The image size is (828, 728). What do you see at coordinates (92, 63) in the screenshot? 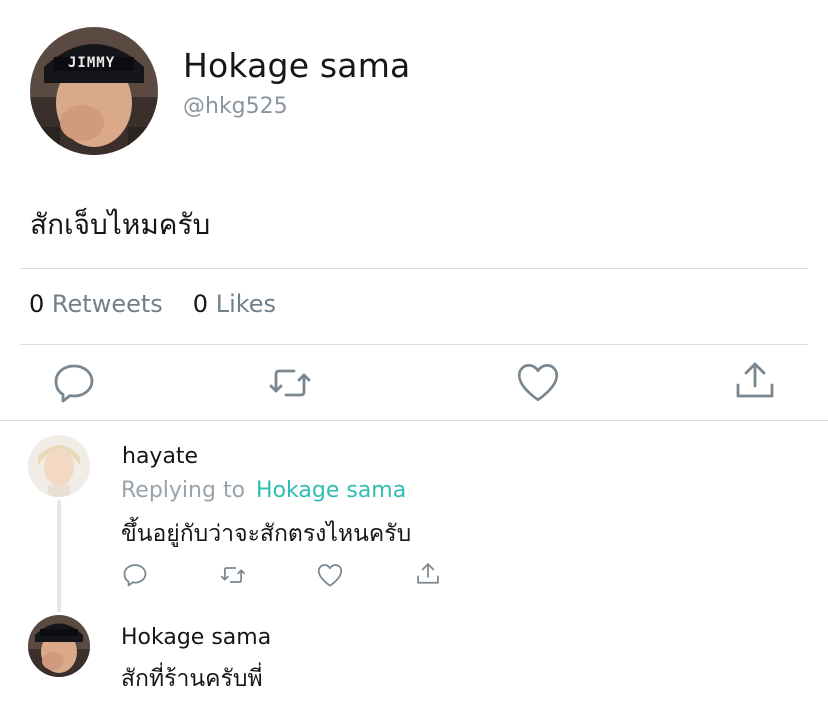
I see `avatar-cap-text: JIMMY` at bounding box center [92, 63].